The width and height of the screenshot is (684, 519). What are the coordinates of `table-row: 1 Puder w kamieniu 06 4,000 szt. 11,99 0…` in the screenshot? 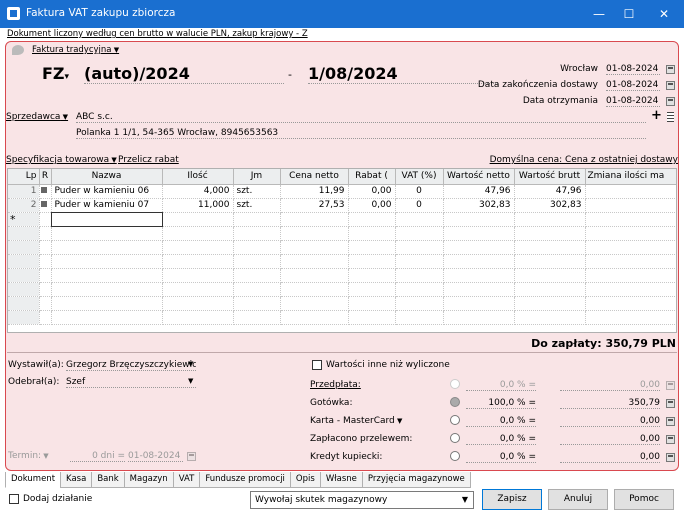 It's located at (342, 191).